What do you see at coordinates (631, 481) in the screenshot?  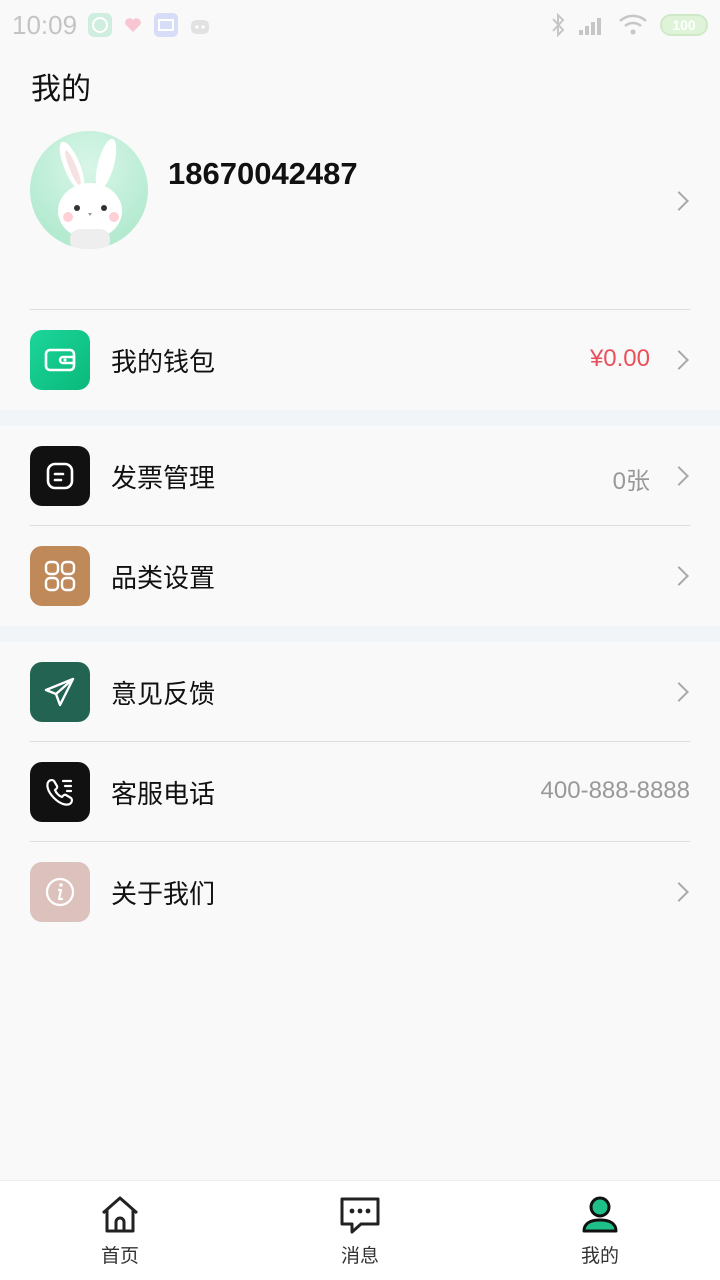 I see `invoice-count: 0张` at bounding box center [631, 481].